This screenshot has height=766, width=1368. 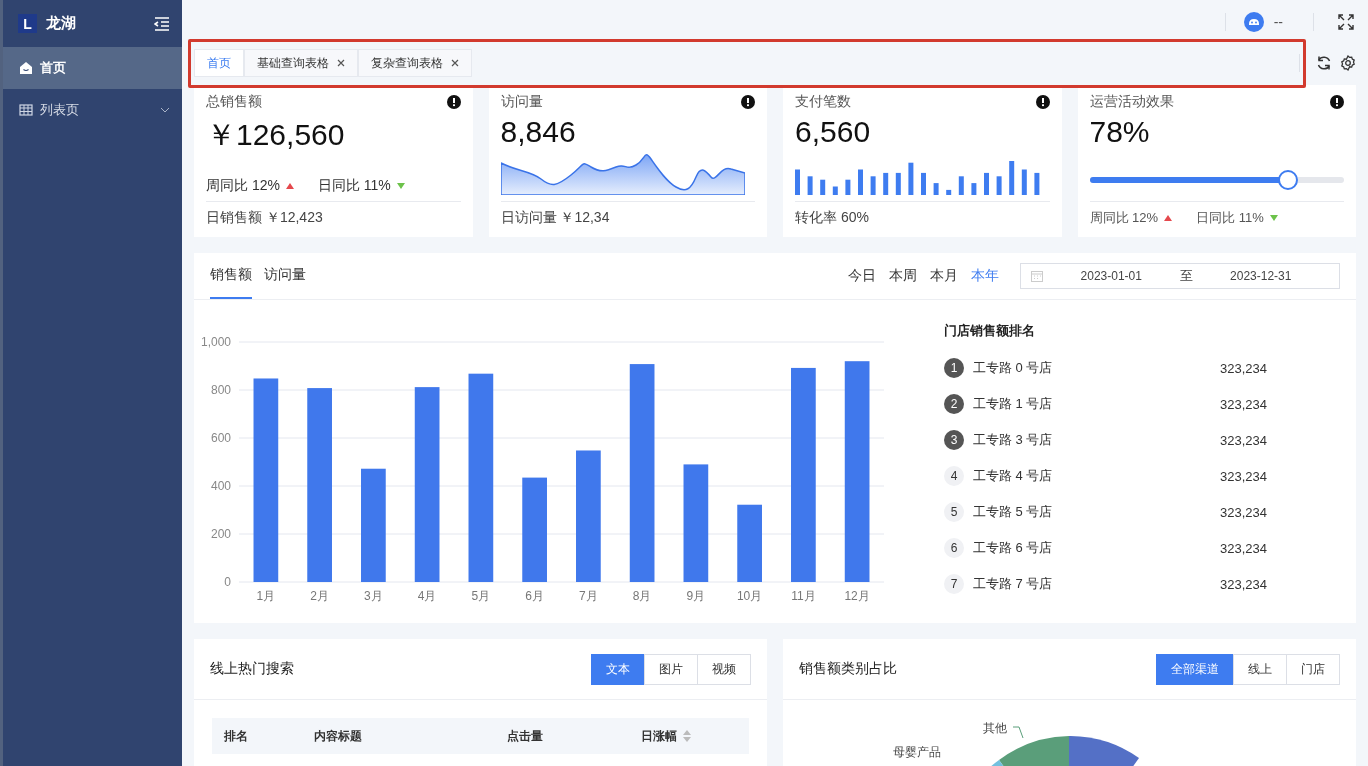 What do you see at coordinates (659, 736) in the screenshot?
I see `column-header: 日涨幅` at bounding box center [659, 736].